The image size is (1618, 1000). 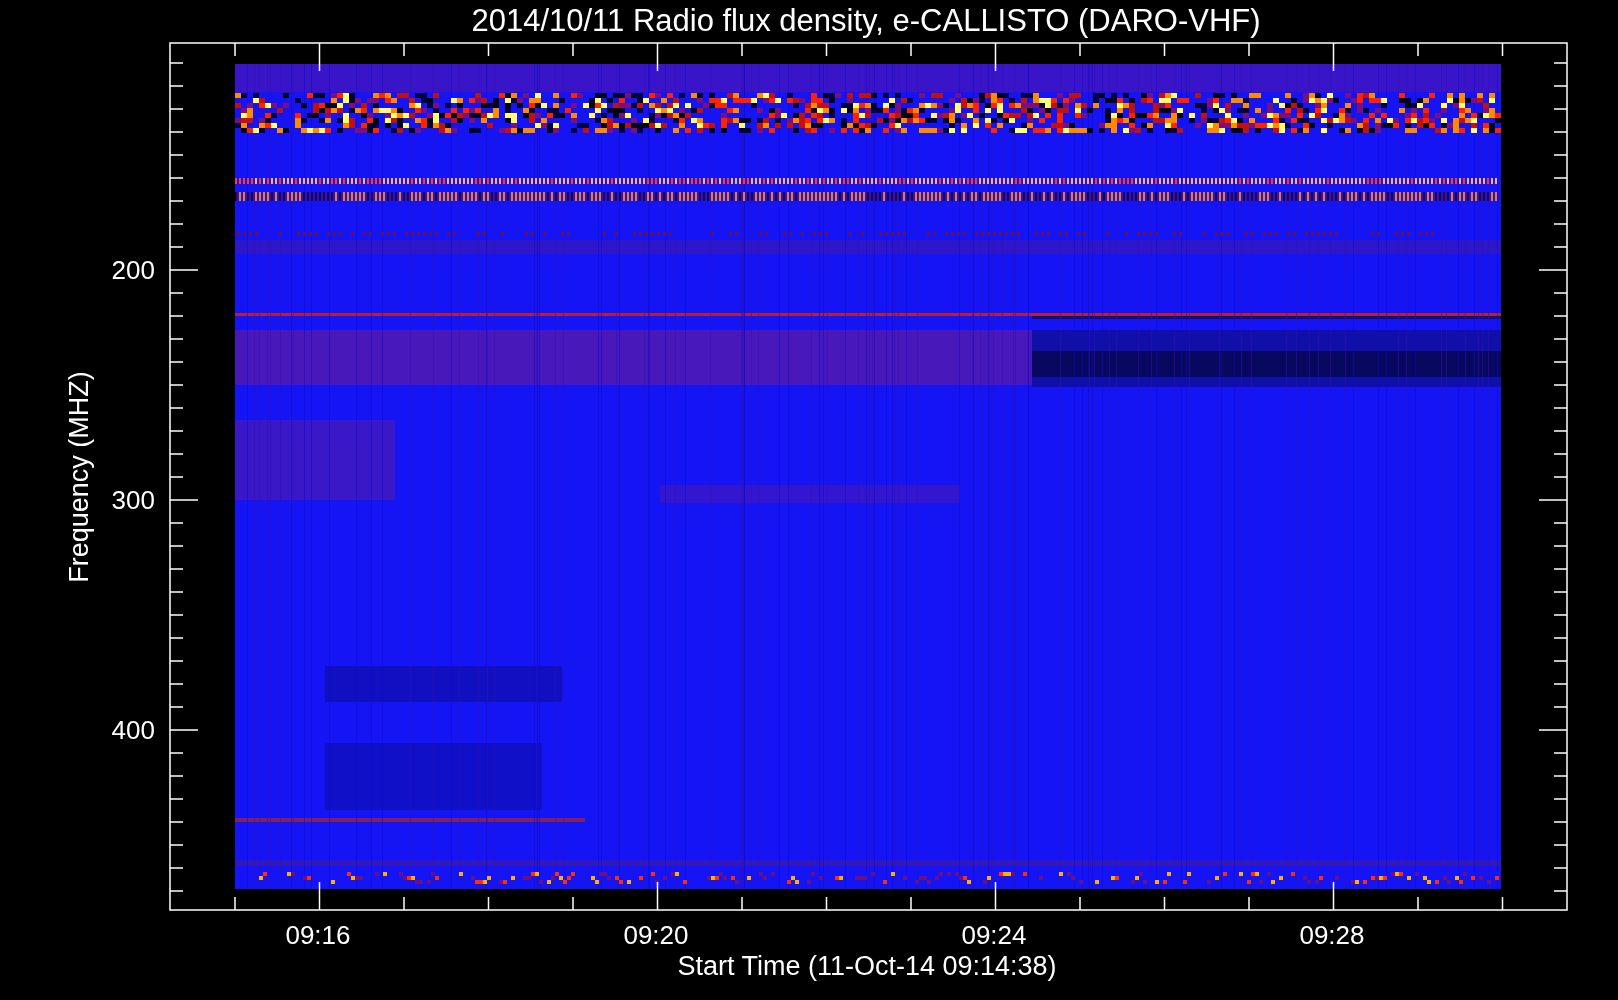 What do you see at coordinates (1332, 935) in the screenshot?
I see `x-tick-label: 09:28` at bounding box center [1332, 935].